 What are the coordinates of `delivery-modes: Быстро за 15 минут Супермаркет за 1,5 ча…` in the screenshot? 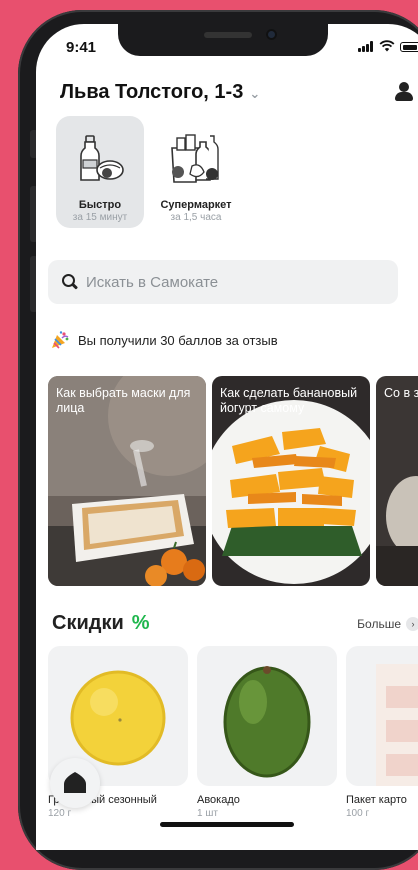 It's located at (148, 172).